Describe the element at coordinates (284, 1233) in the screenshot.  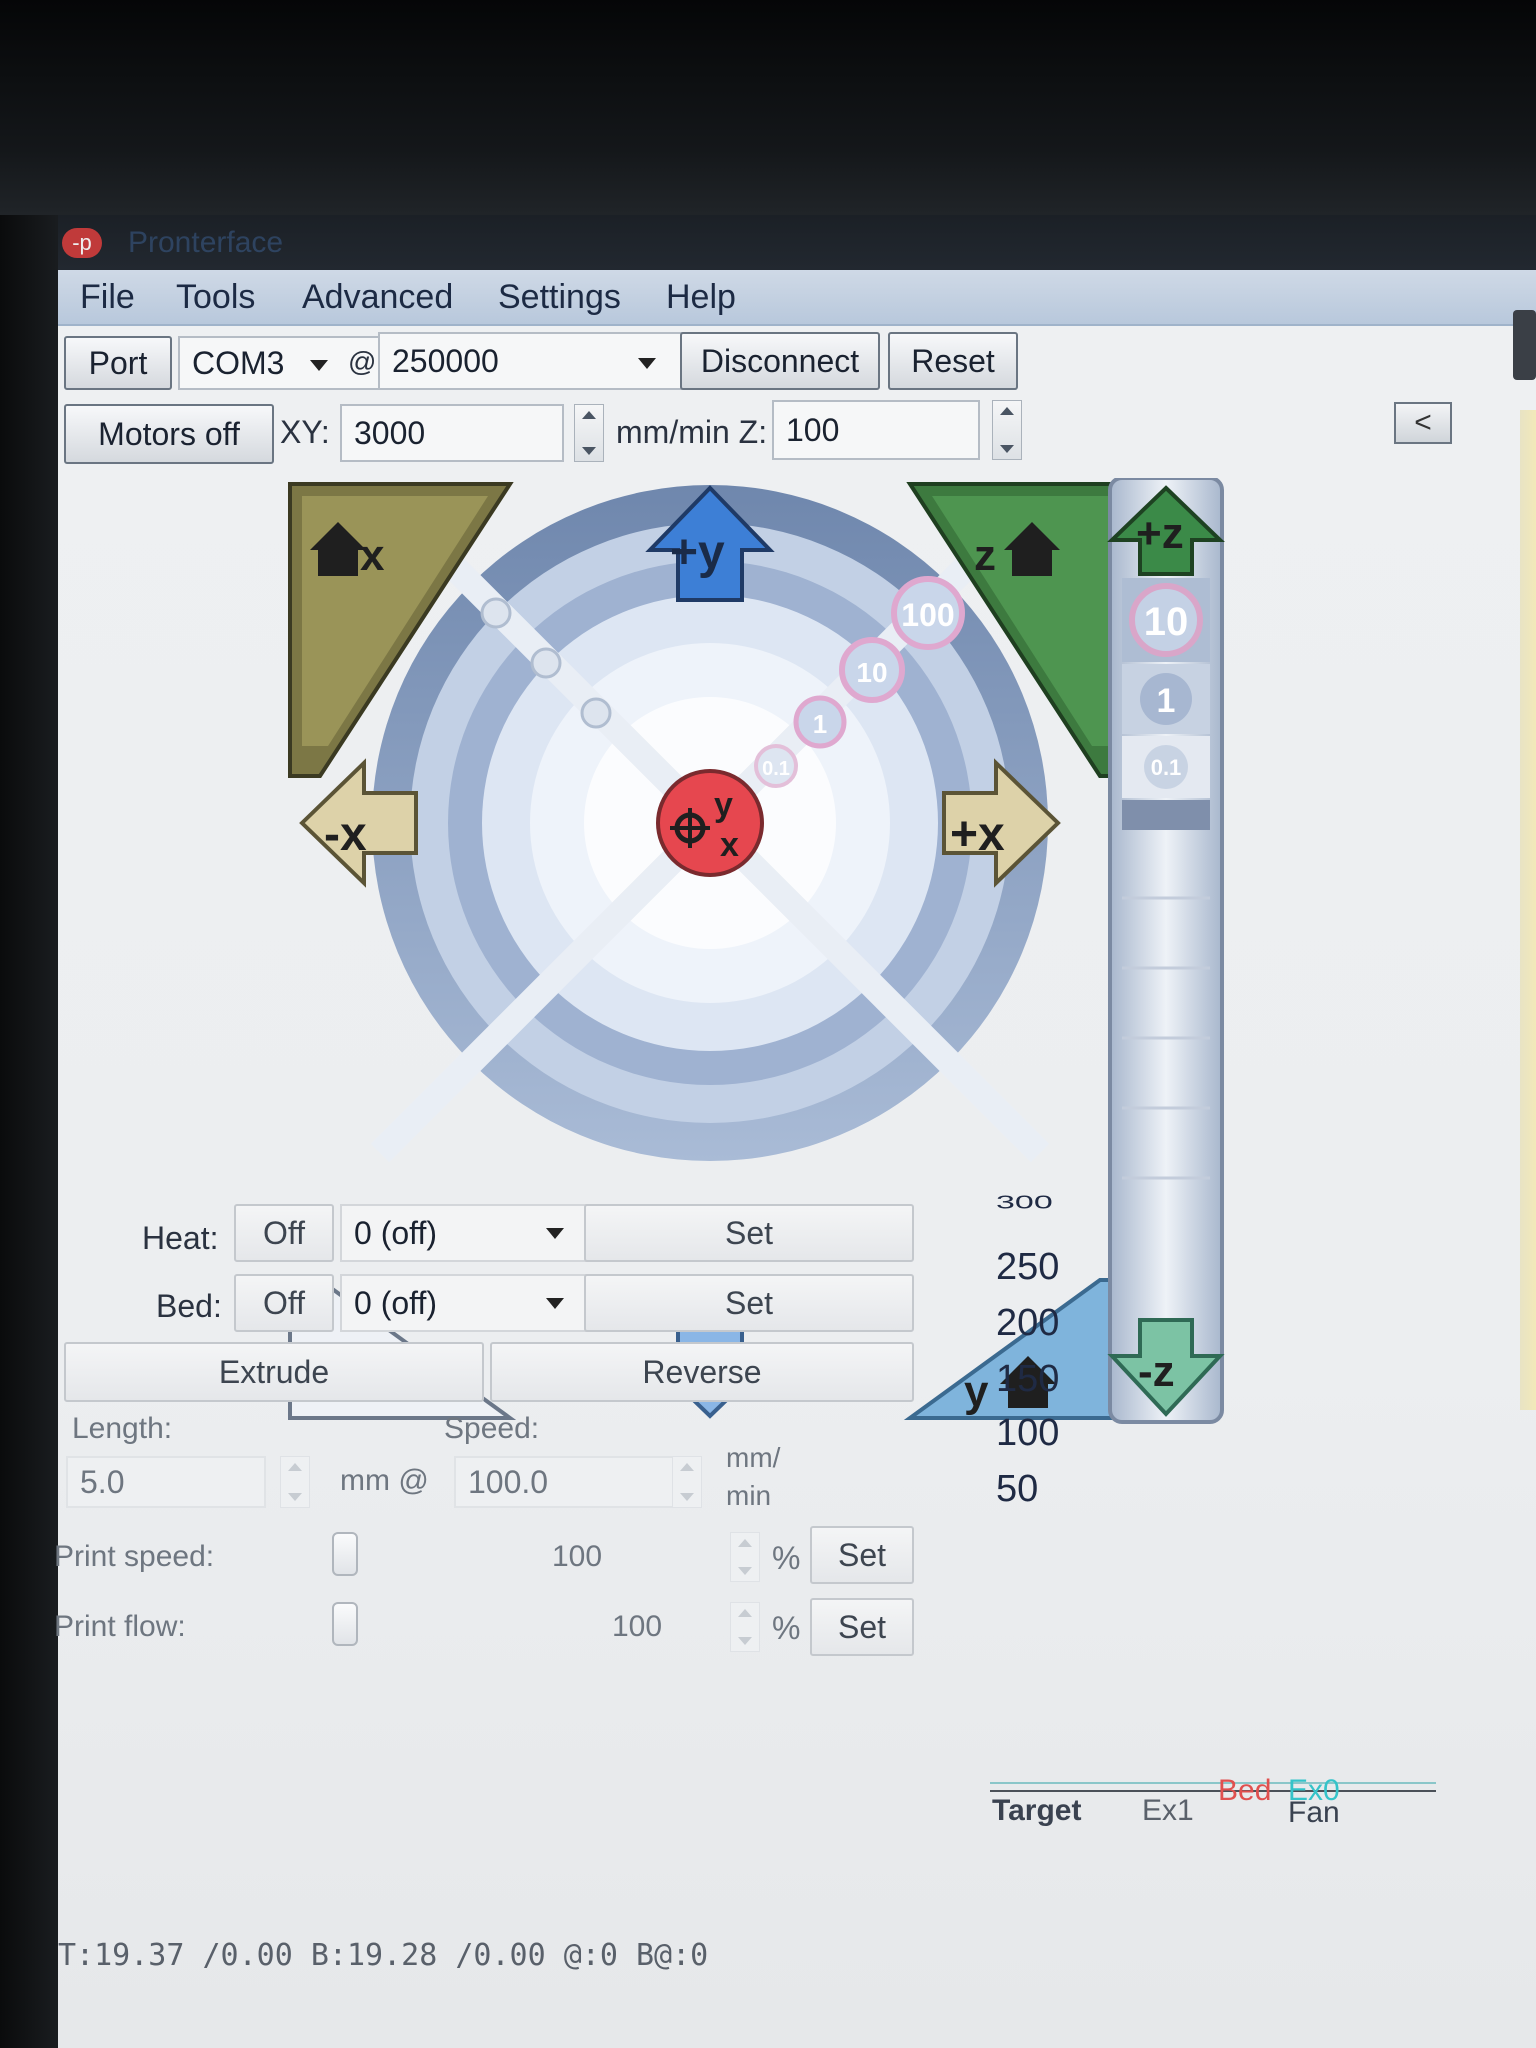
I see `heat-off-button: Off` at that location.